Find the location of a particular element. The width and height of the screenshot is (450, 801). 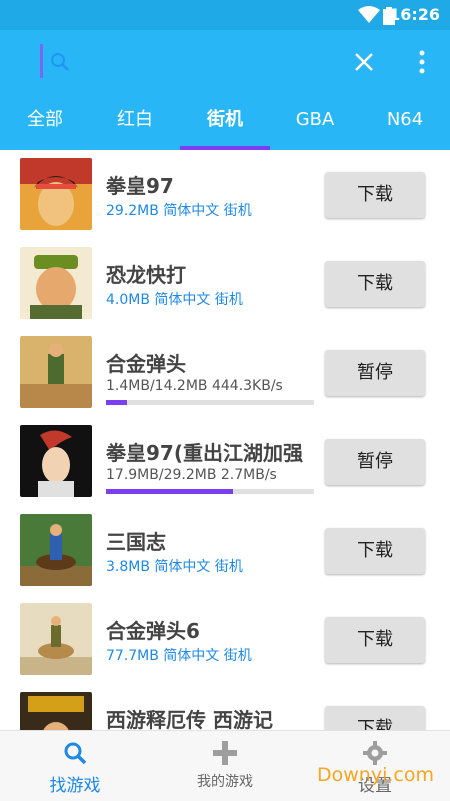

tab-all: 全部 is located at coordinates (45, 125).